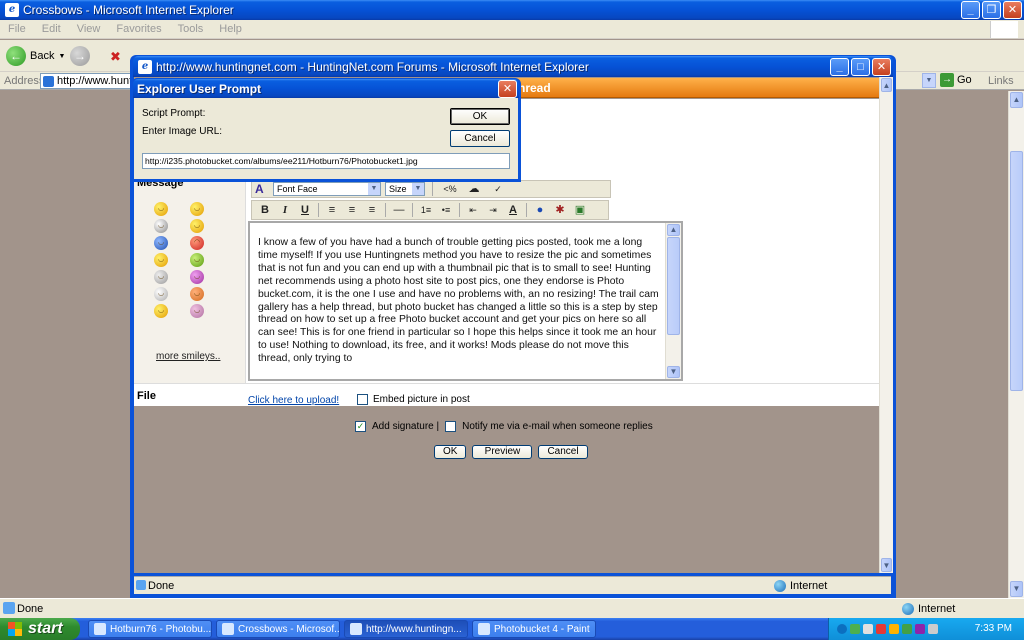  Describe the element at coordinates (188, 356) in the screenshot. I see `more-smileys-link: more smileys..` at that location.